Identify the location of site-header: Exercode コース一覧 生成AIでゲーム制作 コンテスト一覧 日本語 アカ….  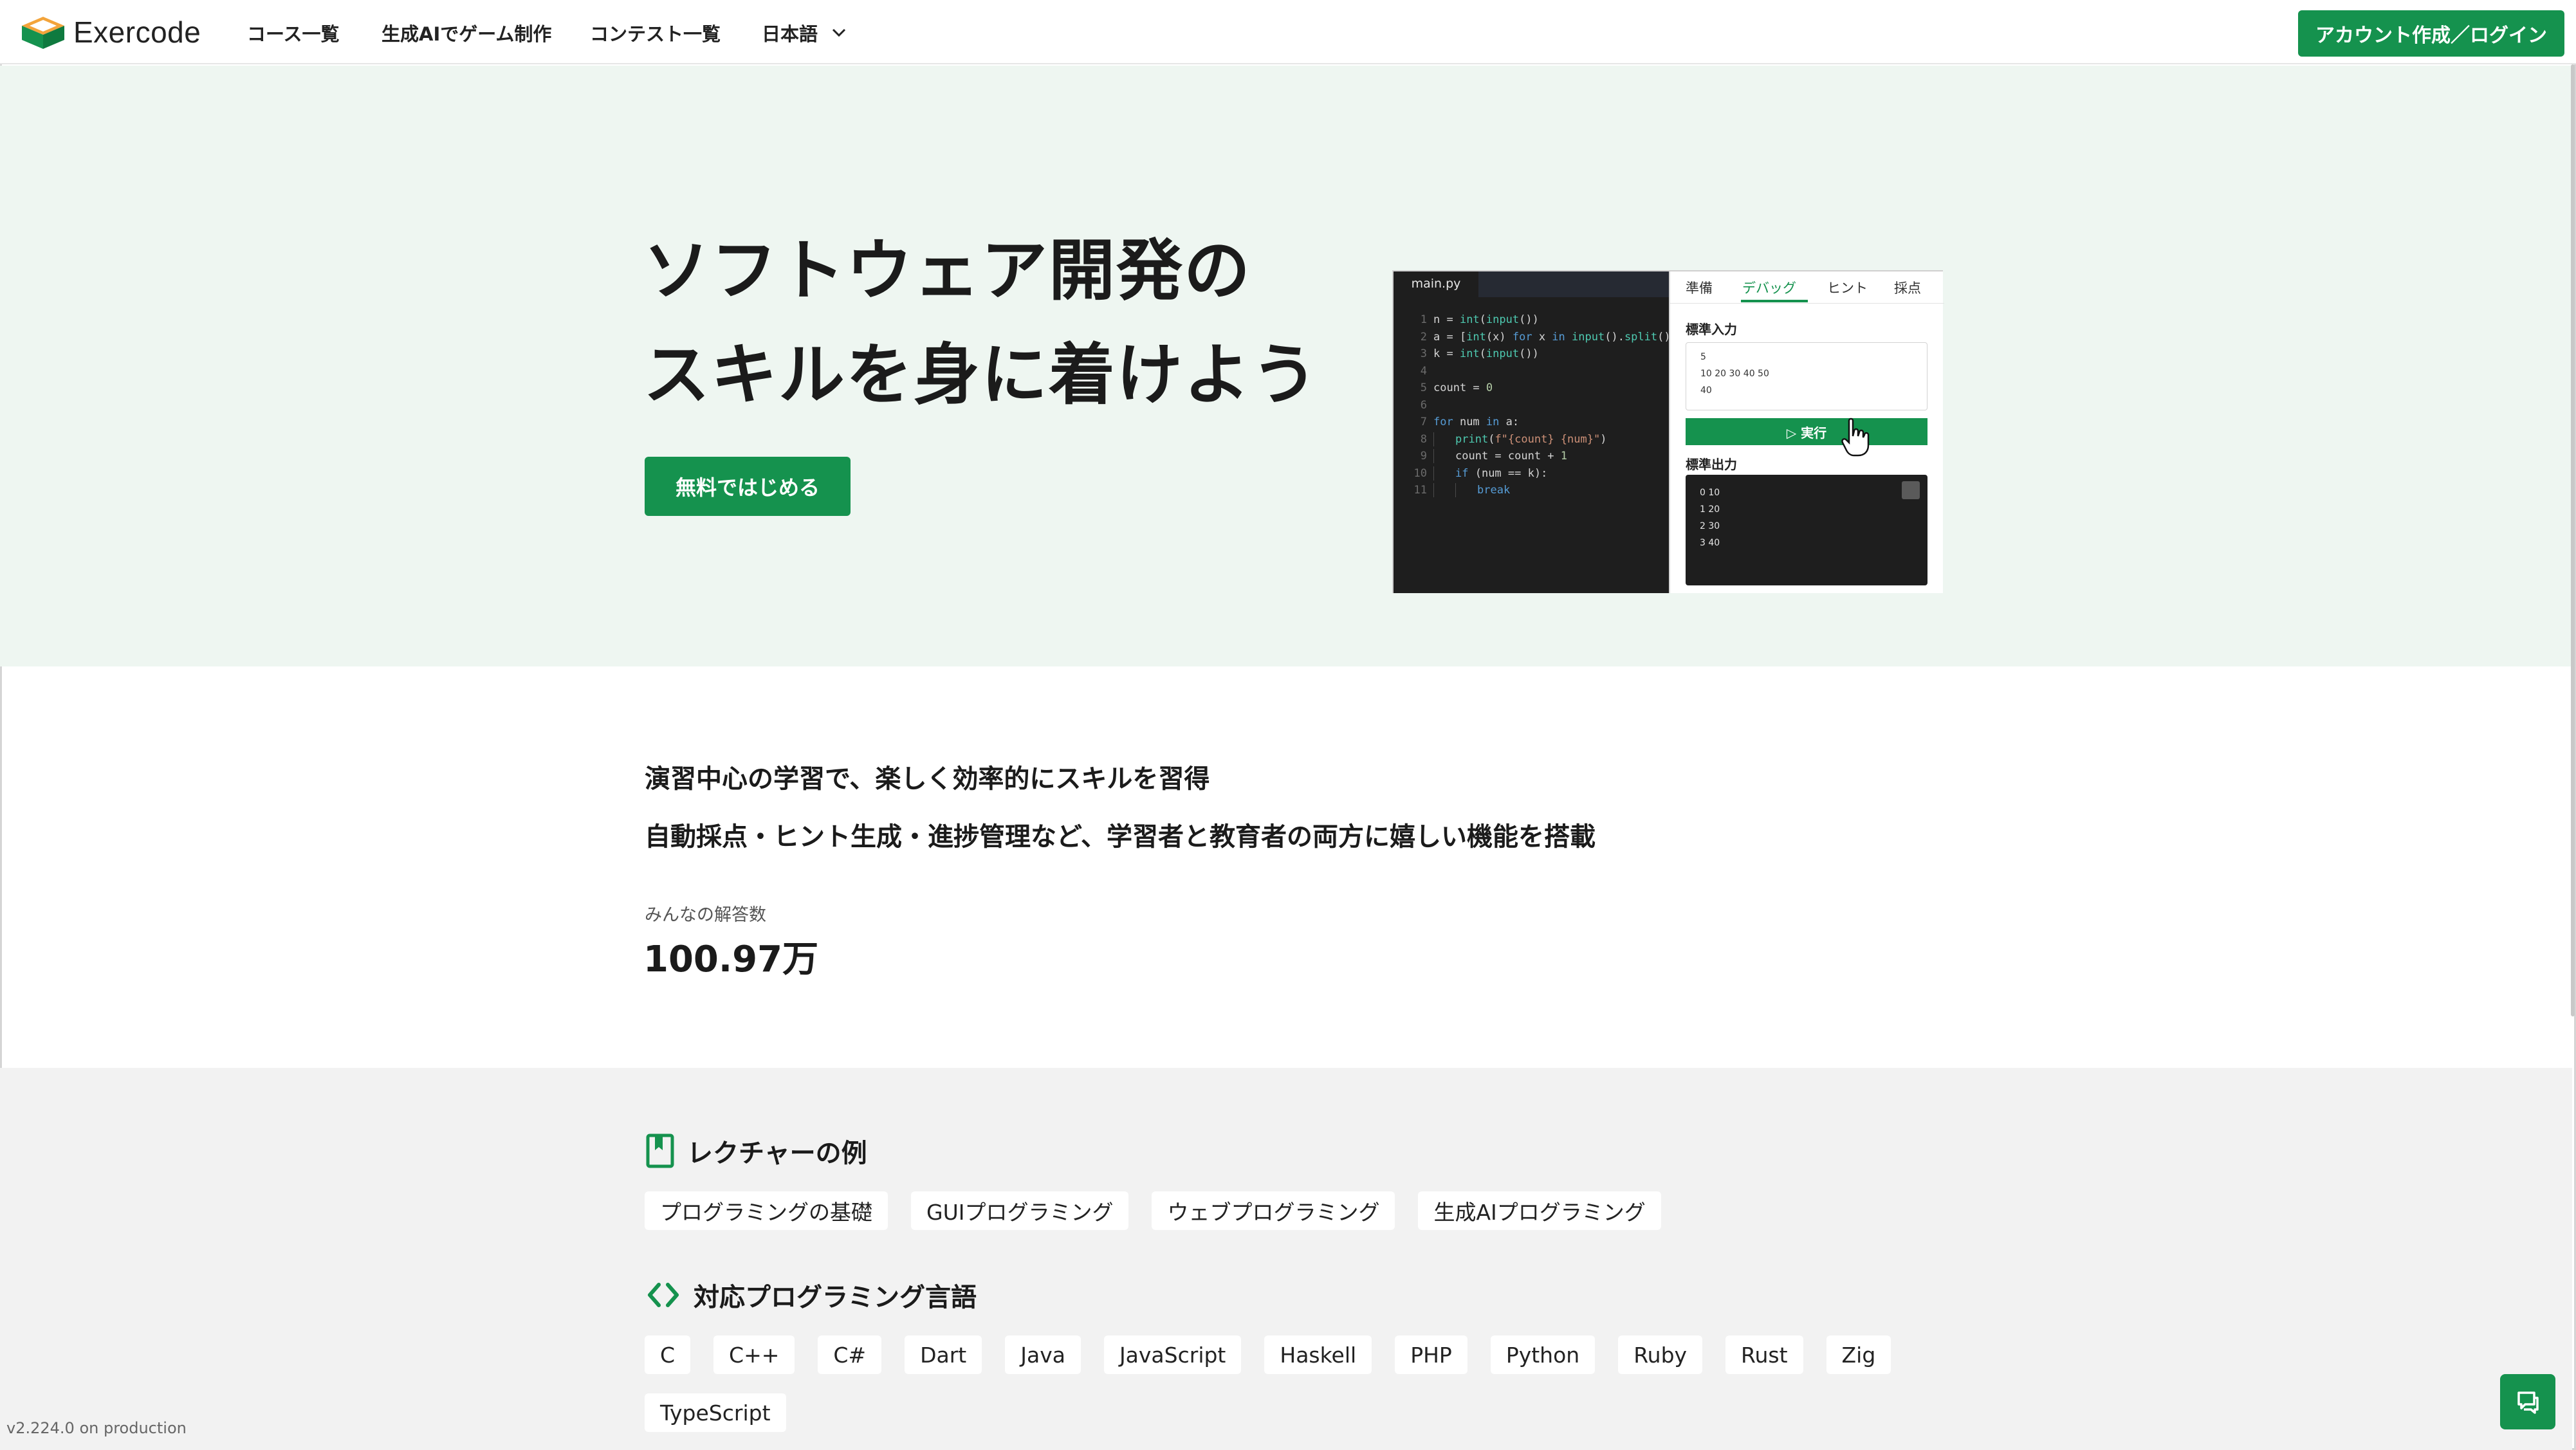
(1288, 32).